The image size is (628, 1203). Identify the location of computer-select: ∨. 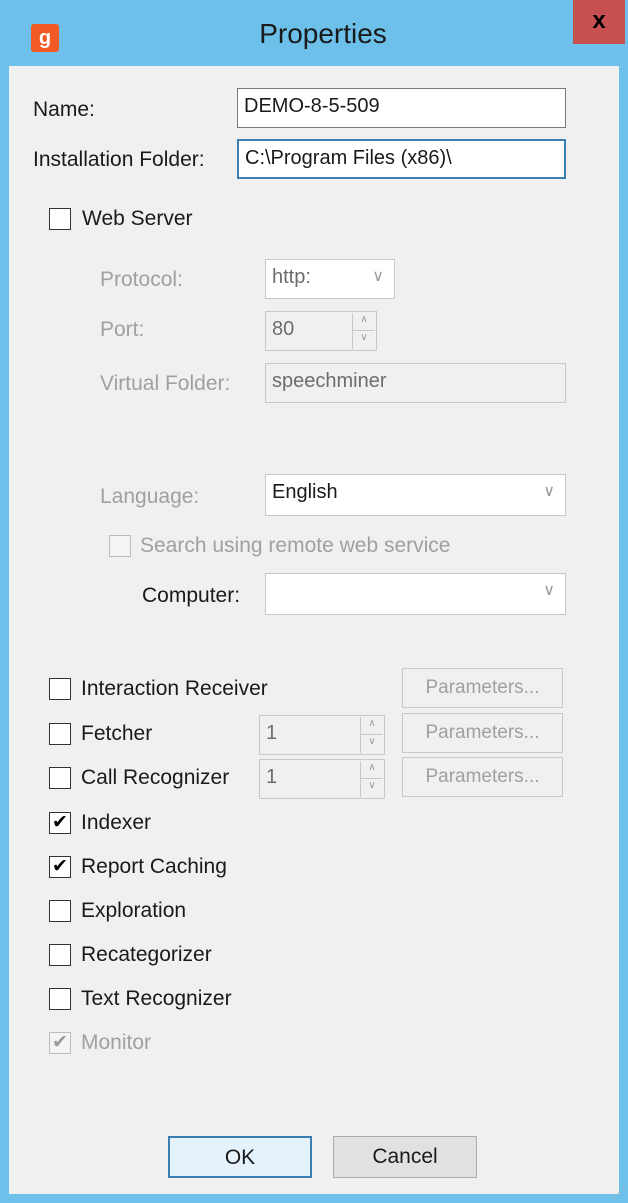
(415, 594).